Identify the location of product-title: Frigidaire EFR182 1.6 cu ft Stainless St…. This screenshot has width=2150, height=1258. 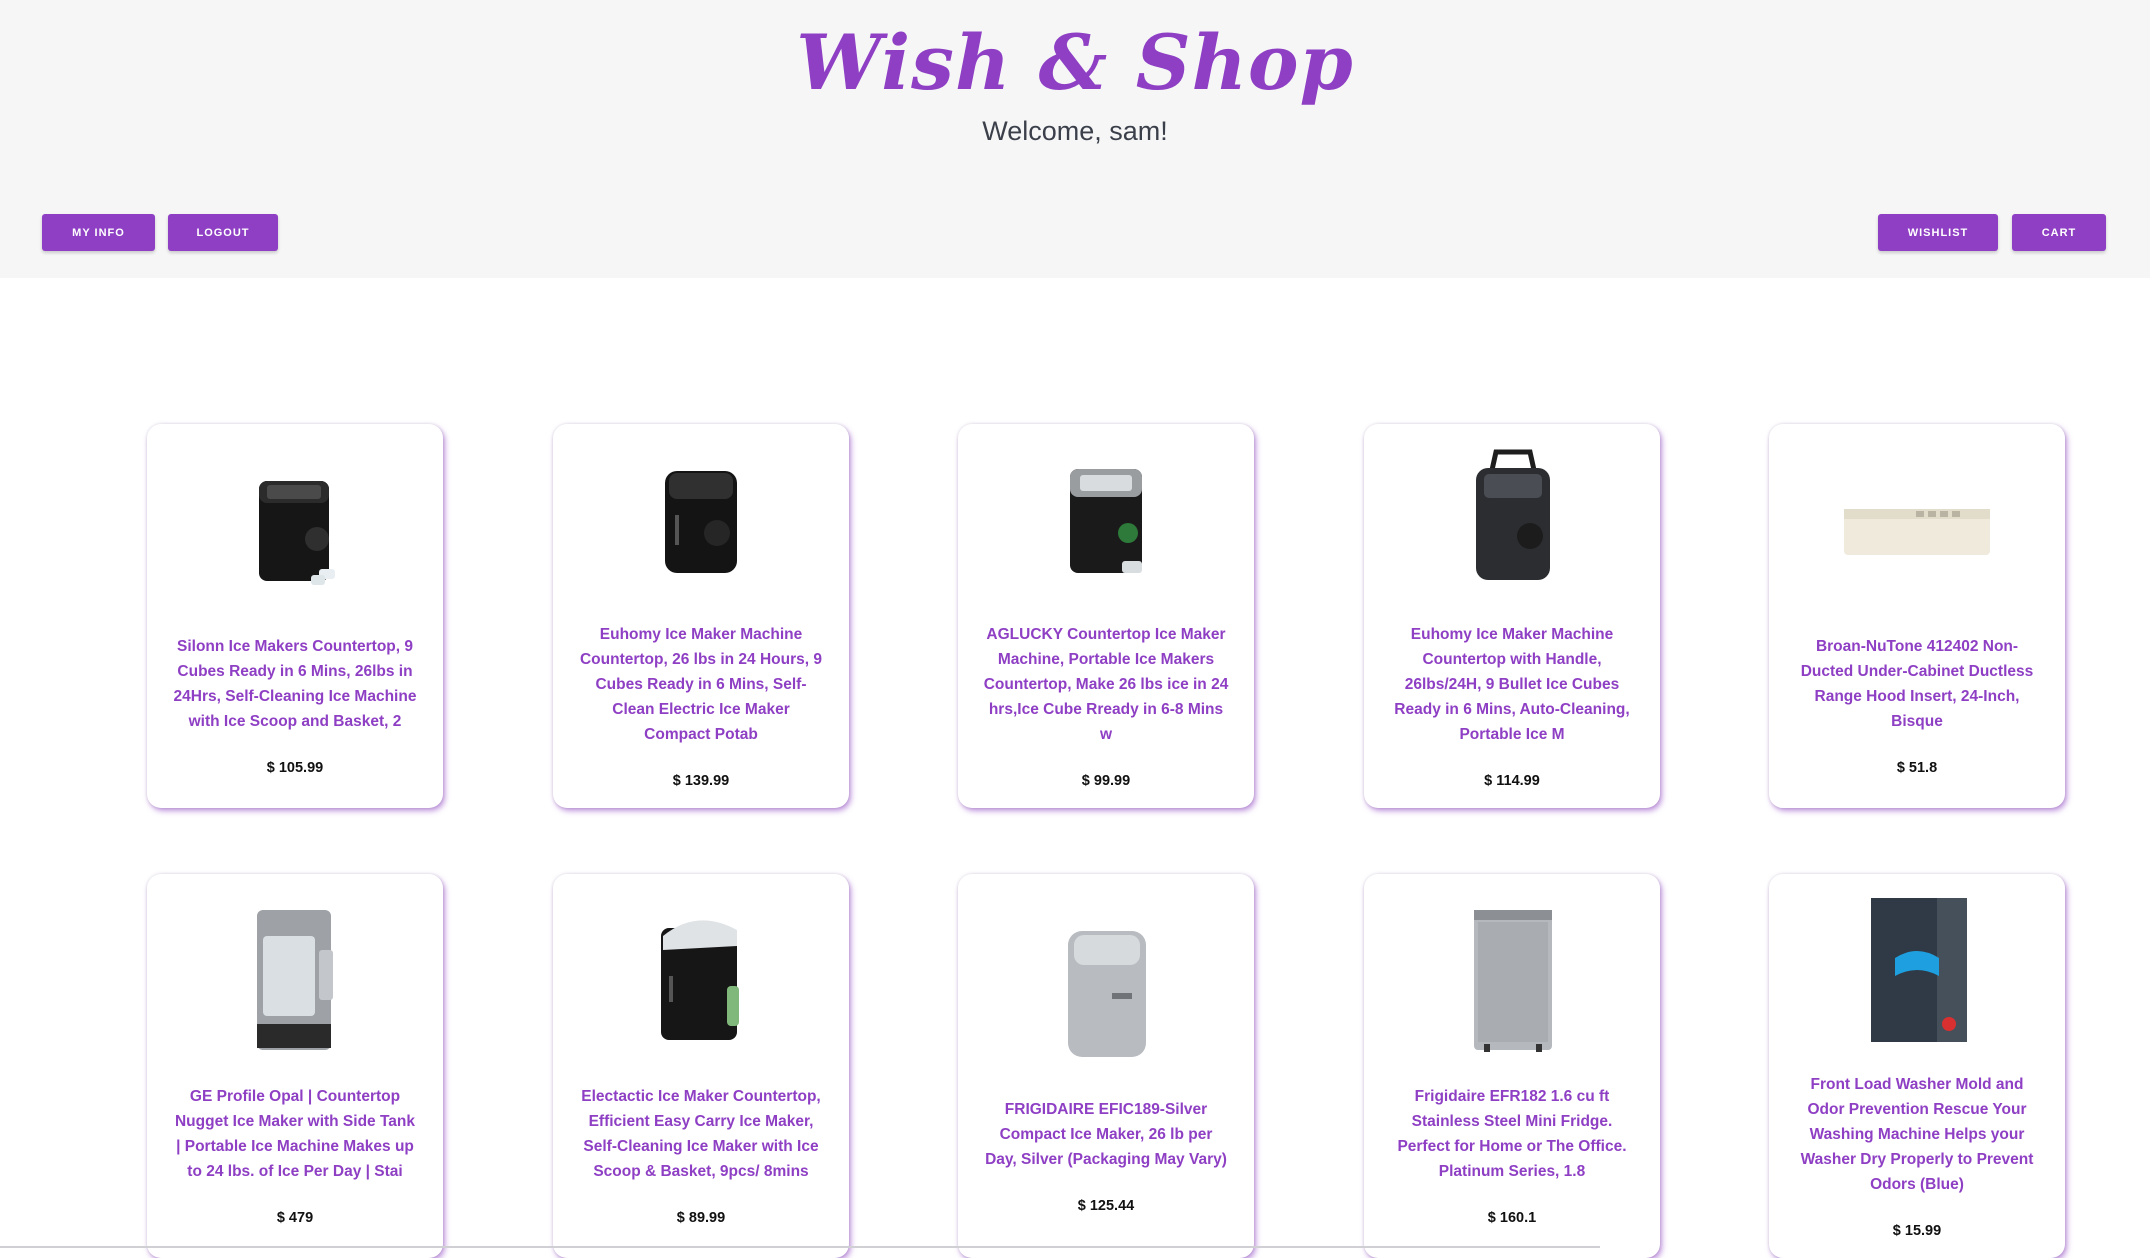
(1512, 1134).